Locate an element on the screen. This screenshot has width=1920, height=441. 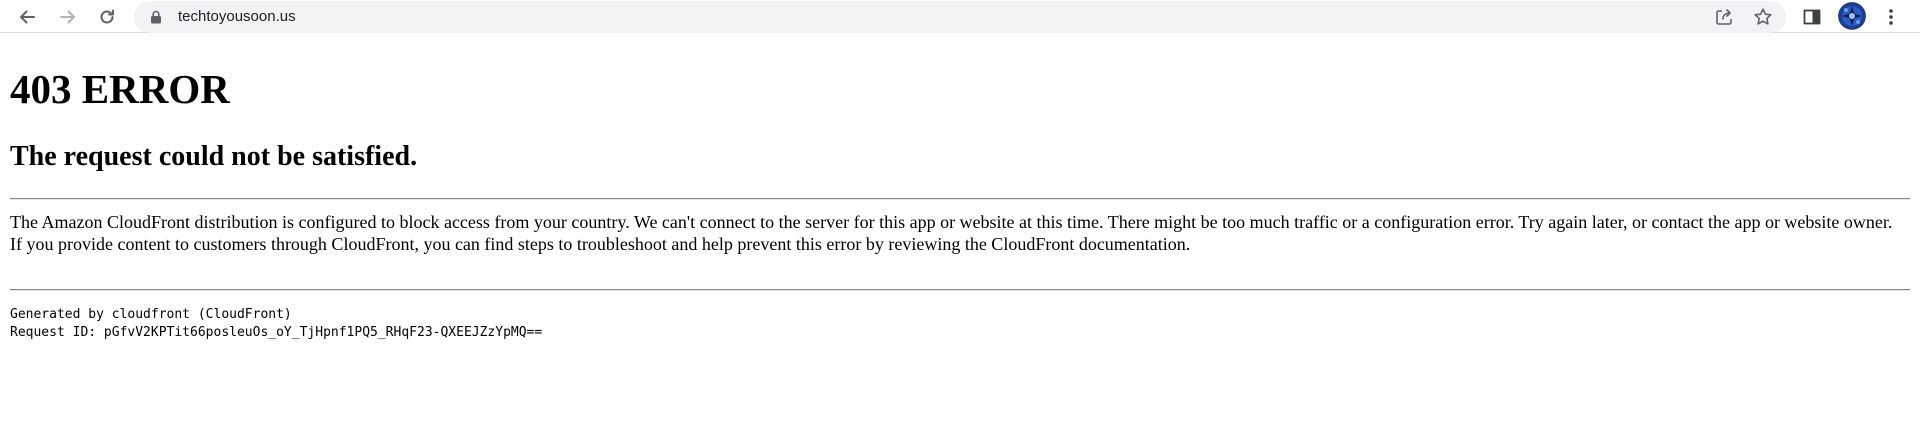
back-arrow-icon is located at coordinates (27, 17).